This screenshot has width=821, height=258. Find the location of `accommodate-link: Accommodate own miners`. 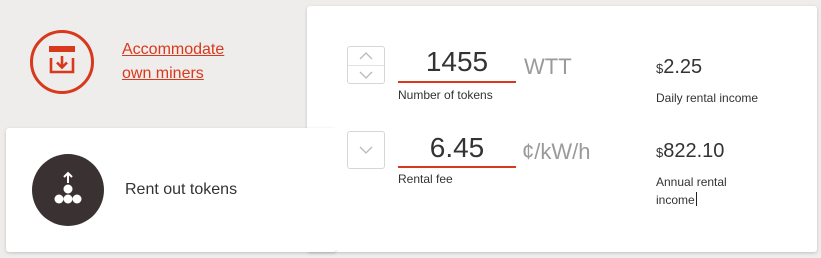

accommodate-link: Accommodate own miners is located at coordinates (187, 62).